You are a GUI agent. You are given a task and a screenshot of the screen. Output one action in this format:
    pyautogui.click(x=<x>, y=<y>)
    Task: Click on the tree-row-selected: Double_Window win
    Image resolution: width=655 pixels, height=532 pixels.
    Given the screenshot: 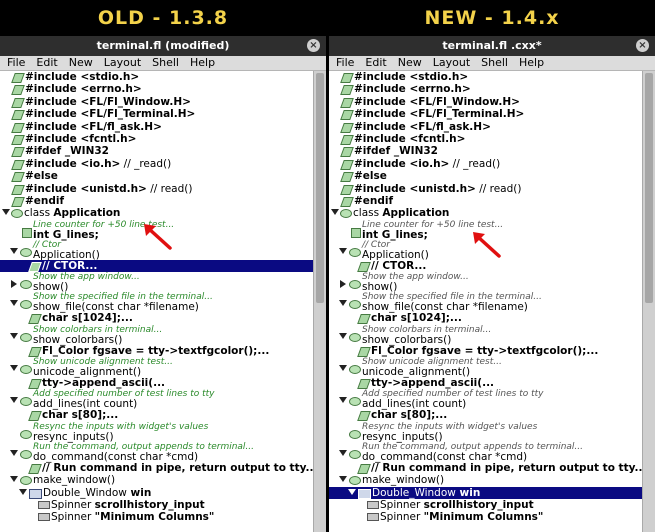 What is the action you would take?
    pyautogui.click(x=486, y=492)
    